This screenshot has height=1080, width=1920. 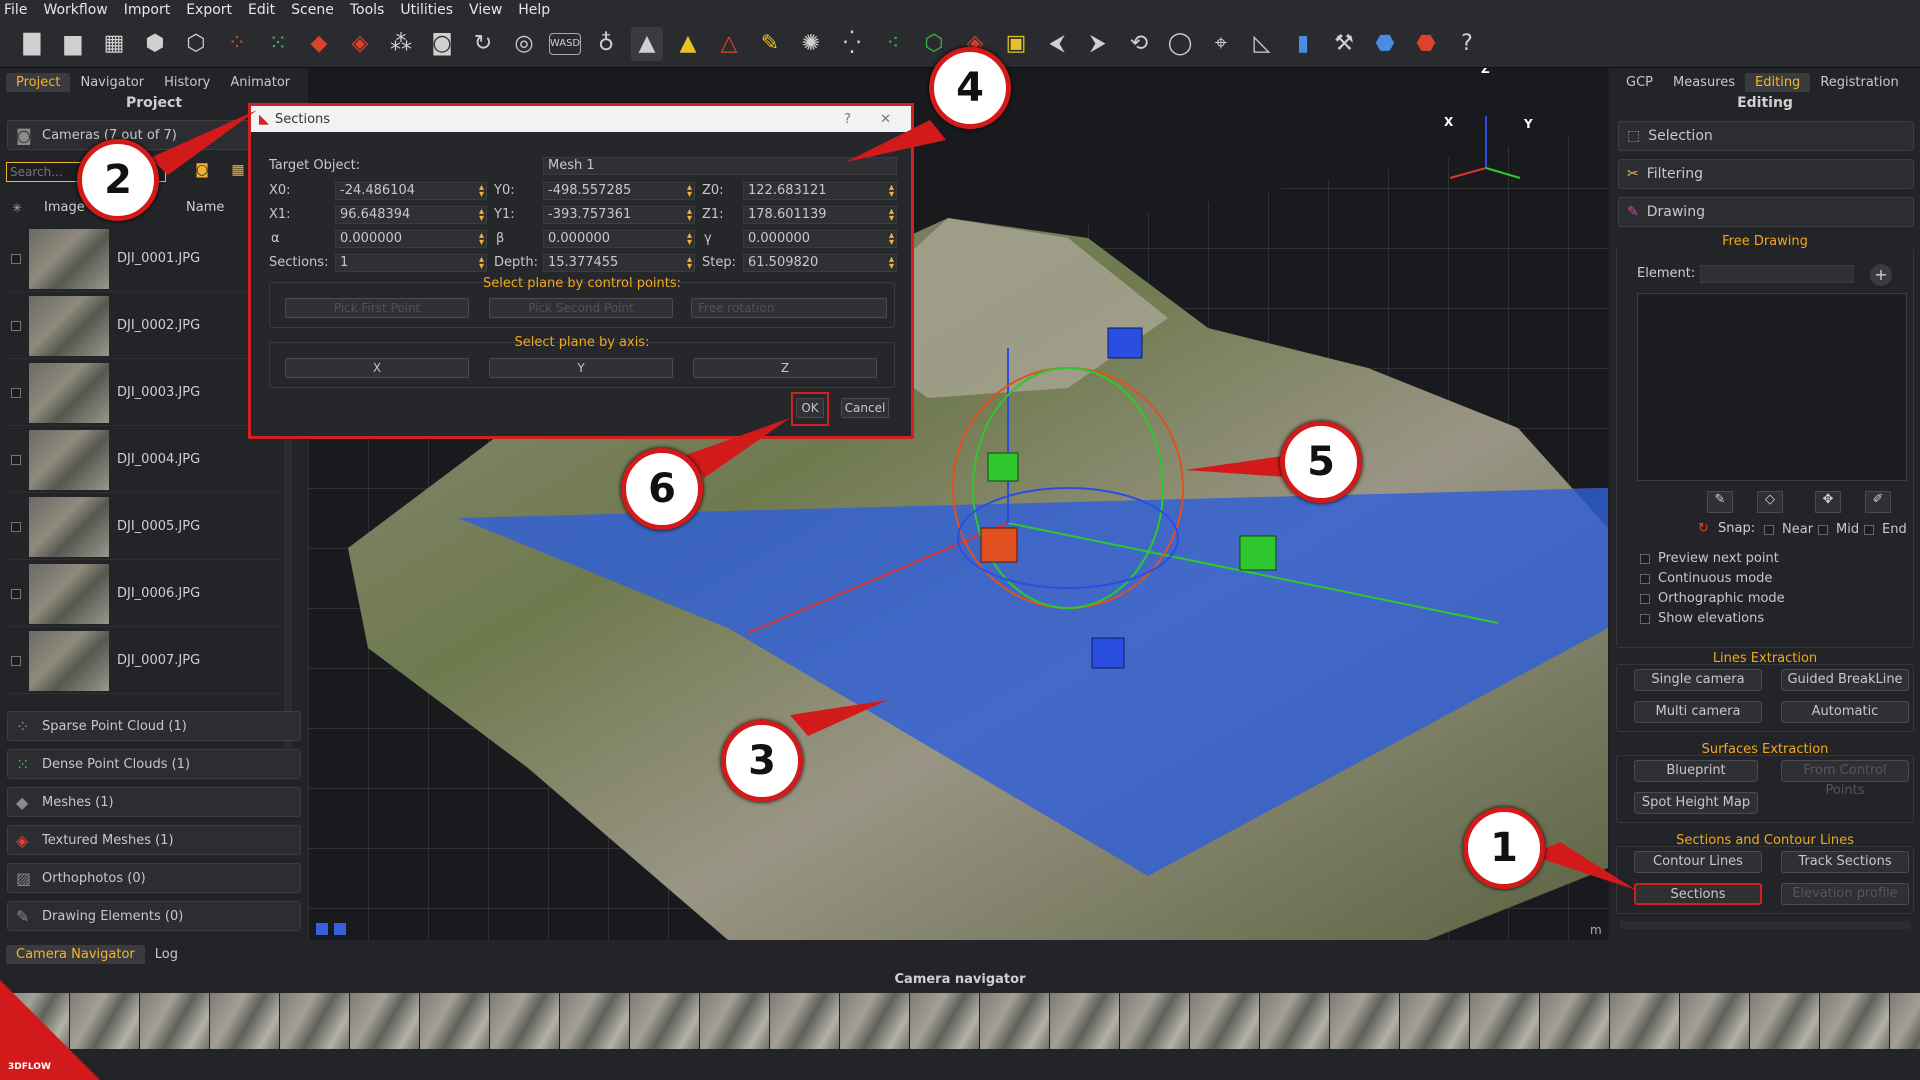 What do you see at coordinates (1467, 44) in the screenshot?
I see `help-icon: ?` at bounding box center [1467, 44].